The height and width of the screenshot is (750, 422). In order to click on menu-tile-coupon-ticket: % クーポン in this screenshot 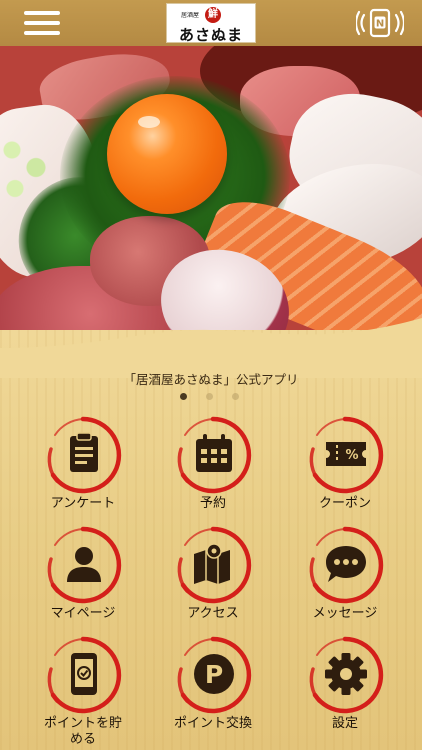, I will do `click(342, 465)`.